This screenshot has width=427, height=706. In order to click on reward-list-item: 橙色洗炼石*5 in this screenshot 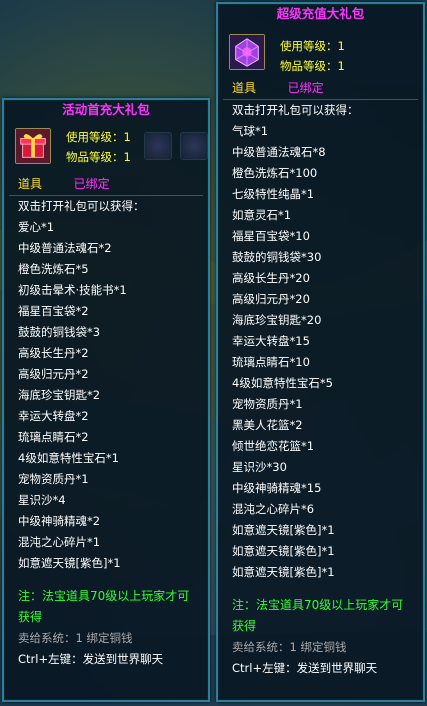, I will do `click(53, 269)`.